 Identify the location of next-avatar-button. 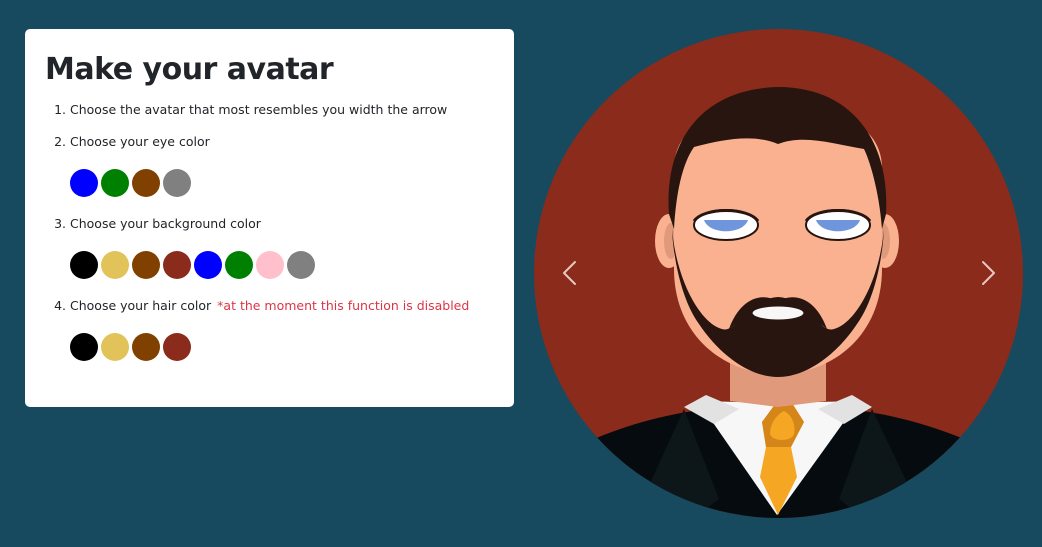
(987, 273).